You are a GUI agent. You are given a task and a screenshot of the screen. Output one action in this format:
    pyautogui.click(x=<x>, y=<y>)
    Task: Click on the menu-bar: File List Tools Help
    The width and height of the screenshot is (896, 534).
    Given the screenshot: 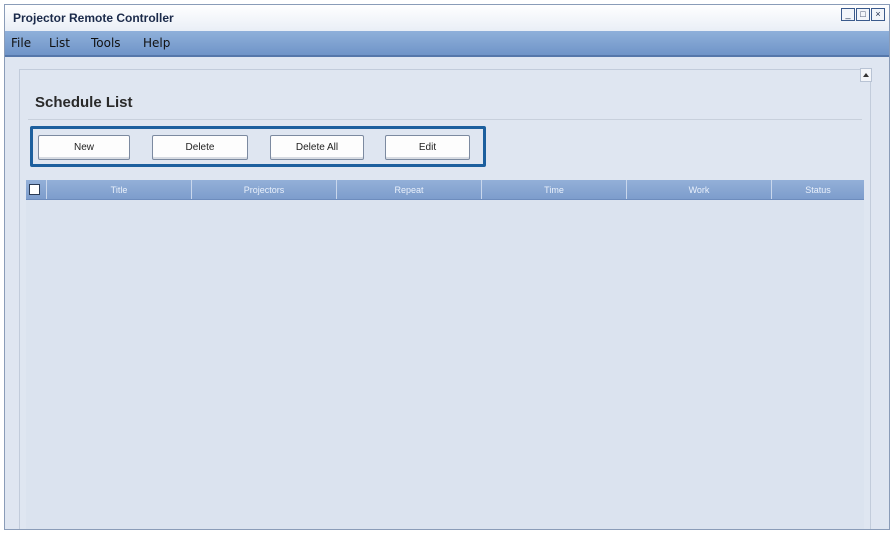 What is the action you would take?
    pyautogui.click(x=447, y=44)
    